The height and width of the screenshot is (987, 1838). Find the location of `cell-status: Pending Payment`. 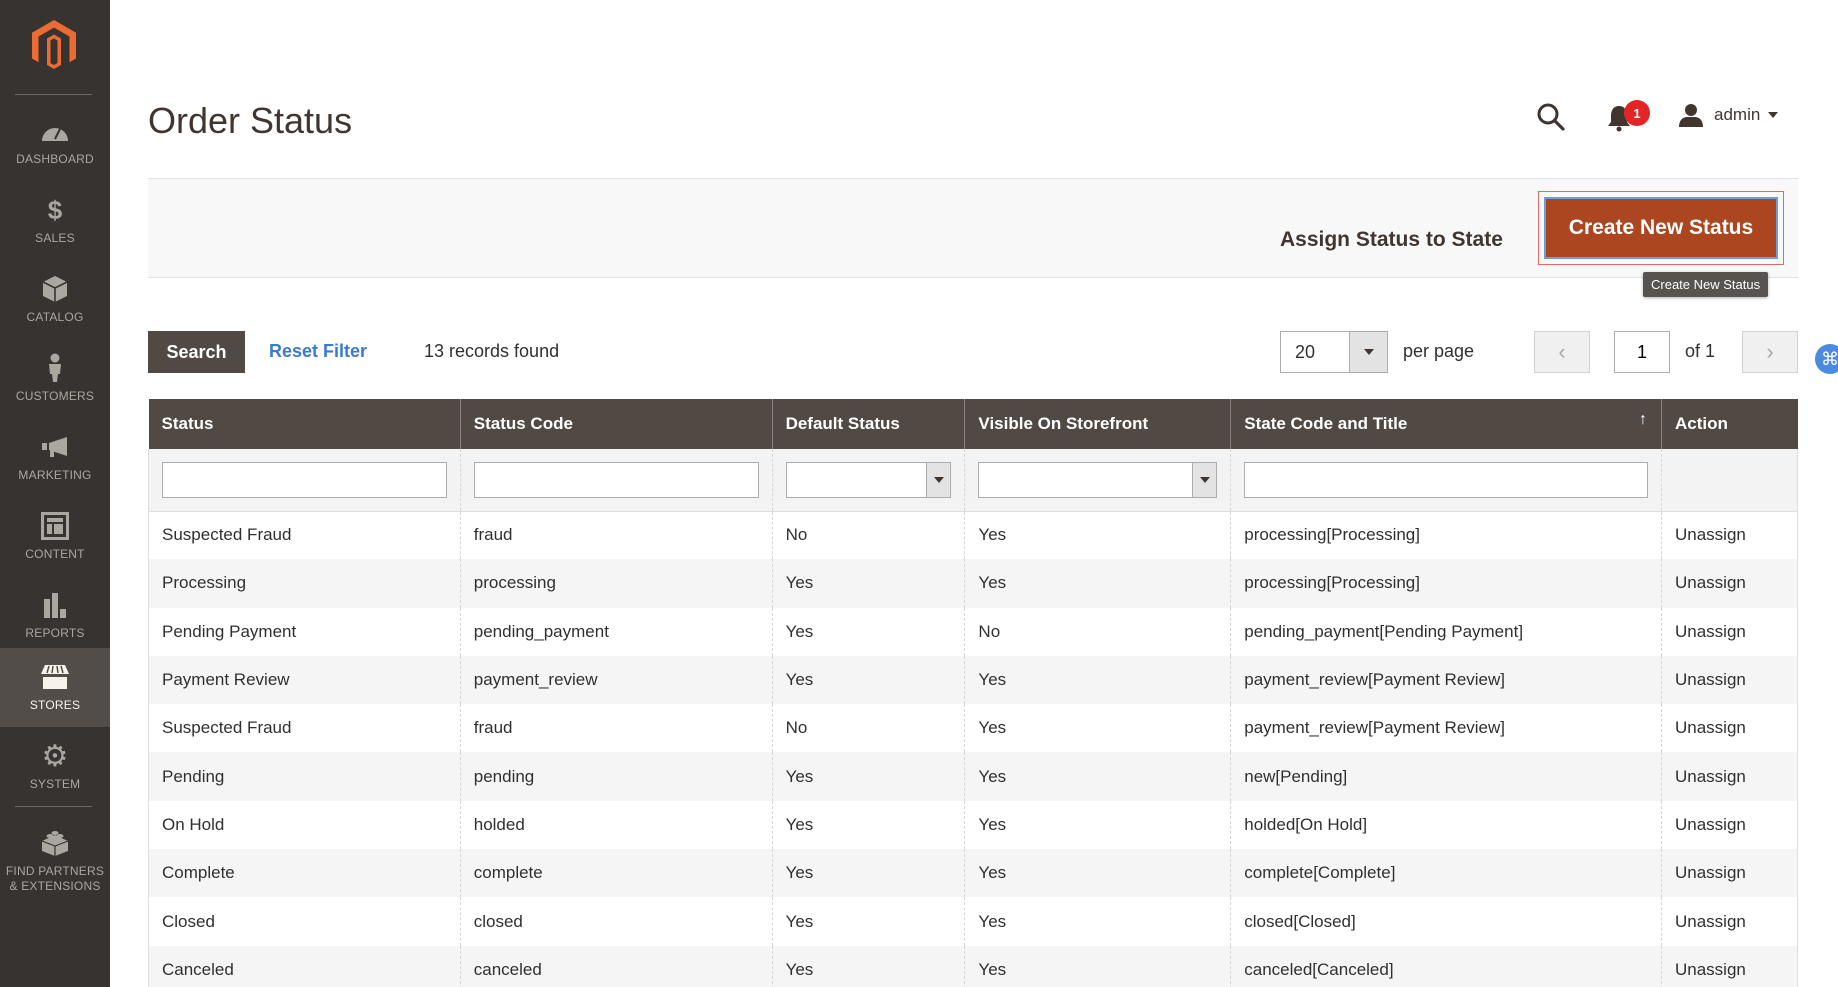

cell-status: Pending Payment is located at coordinates (304, 631).